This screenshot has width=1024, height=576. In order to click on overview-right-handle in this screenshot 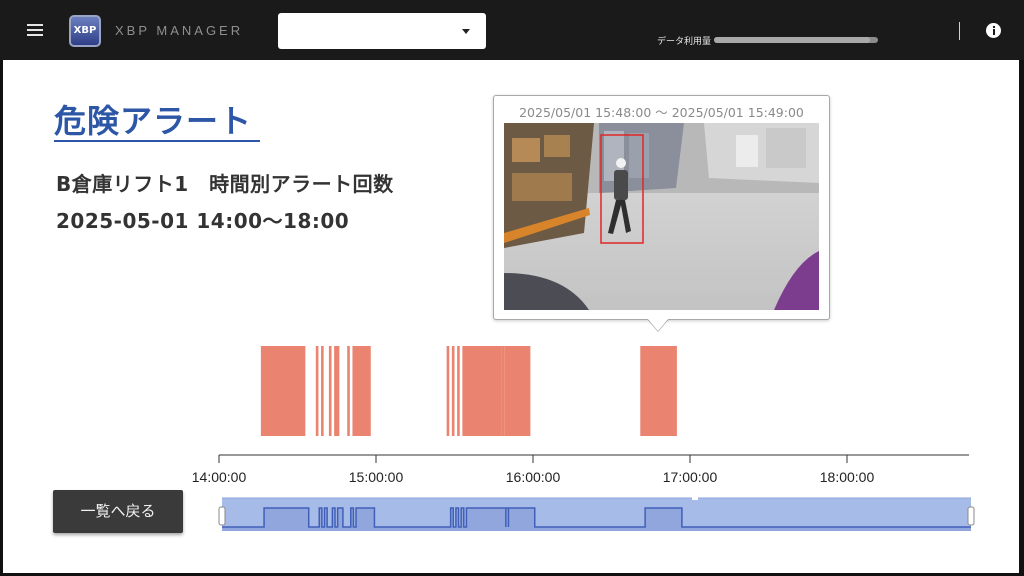, I will do `click(971, 516)`.